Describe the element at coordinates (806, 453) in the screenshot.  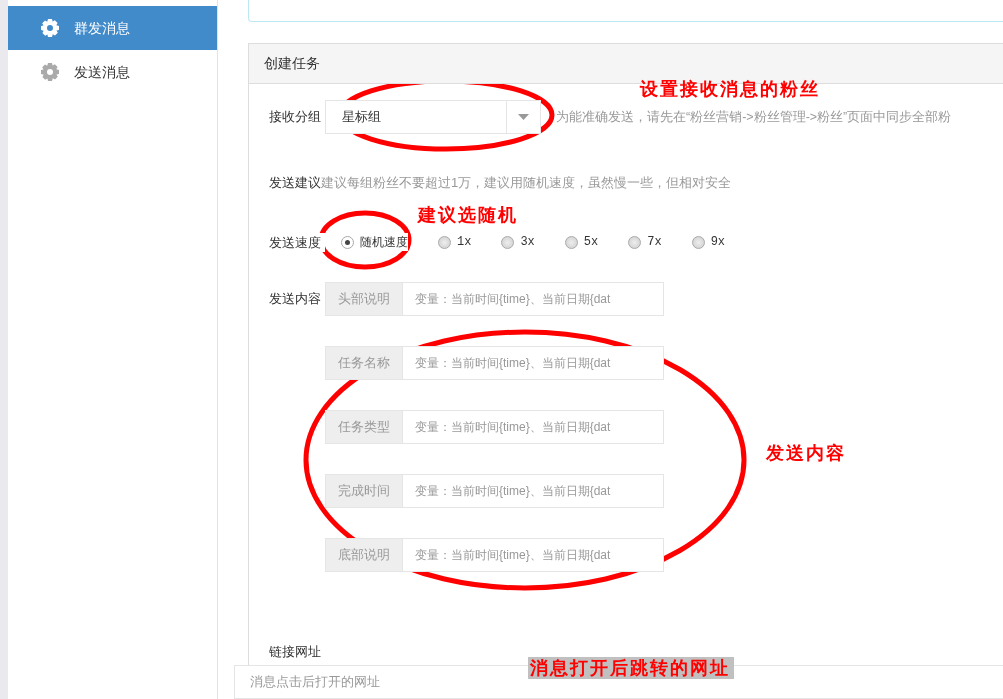
I see `annotation-text: 发送内容` at that location.